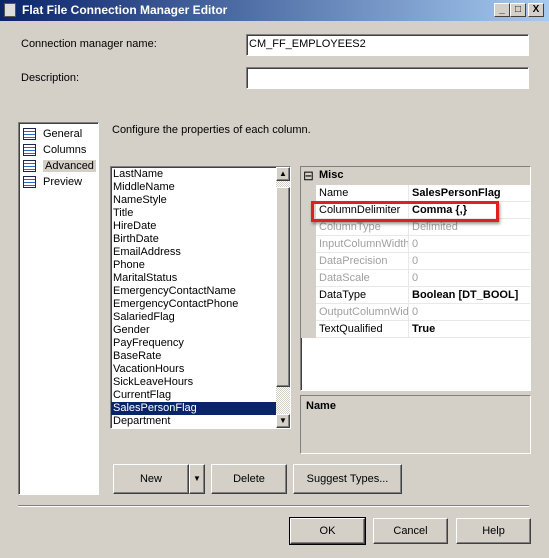 The image size is (549, 558). Describe the element at coordinates (63, 134) in the screenshot. I see `nav-item-label: General` at that location.